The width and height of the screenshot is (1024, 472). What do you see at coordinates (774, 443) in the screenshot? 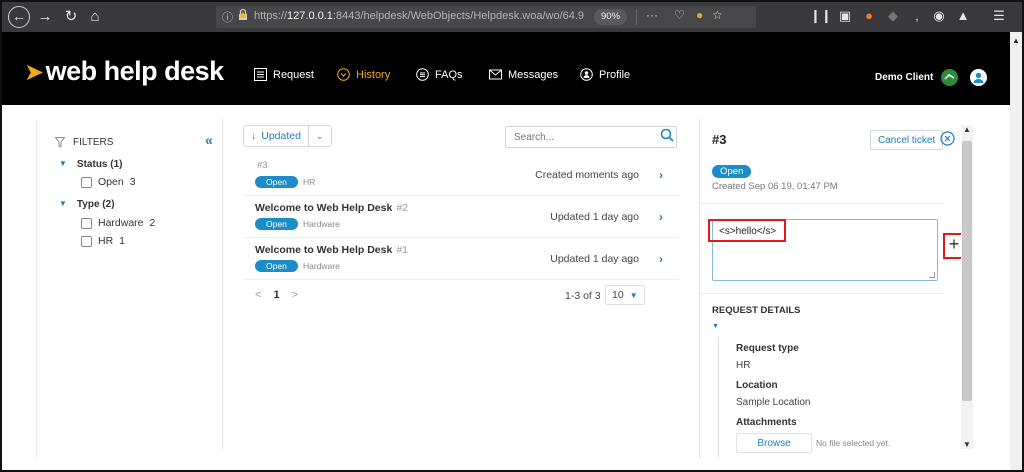
I see `browse-button: Browse` at bounding box center [774, 443].